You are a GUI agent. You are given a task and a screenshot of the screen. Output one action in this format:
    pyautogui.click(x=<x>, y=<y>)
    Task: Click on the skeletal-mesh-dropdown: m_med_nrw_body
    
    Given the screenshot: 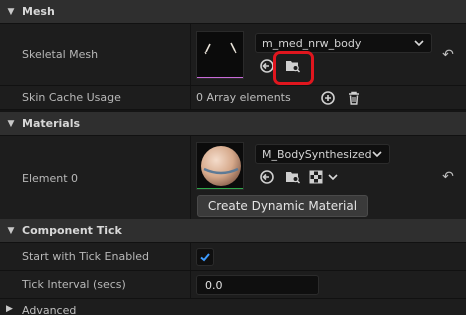 What is the action you would take?
    pyautogui.click(x=343, y=43)
    